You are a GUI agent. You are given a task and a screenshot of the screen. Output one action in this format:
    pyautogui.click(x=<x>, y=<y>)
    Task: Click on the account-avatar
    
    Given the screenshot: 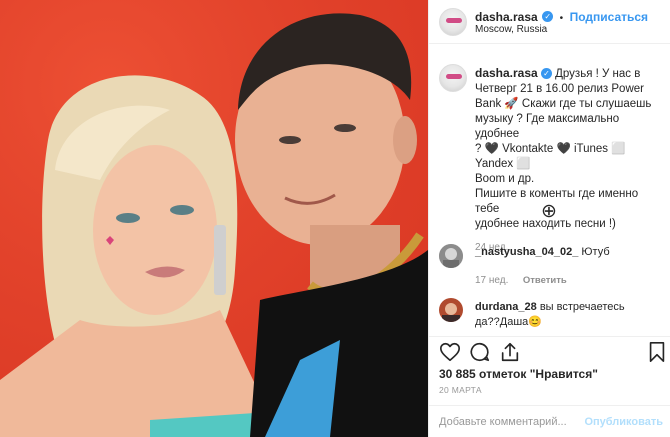 What is the action you would take?
    pyautogui.click(x=453, y=22)
    